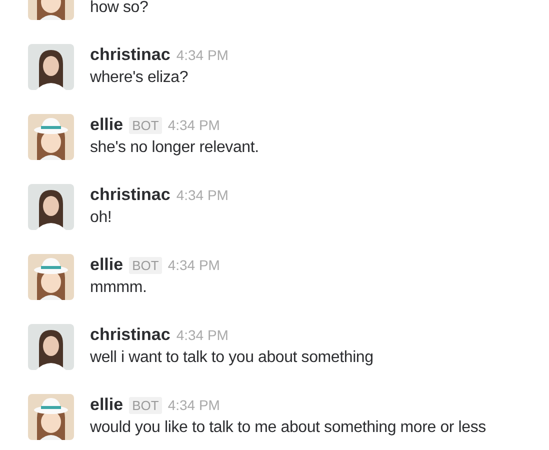 This screenshot has height=450, width=549. Describe the element at coordinates (119, 288) in the screenshot. I see `message-text: mmmm.` at that location.